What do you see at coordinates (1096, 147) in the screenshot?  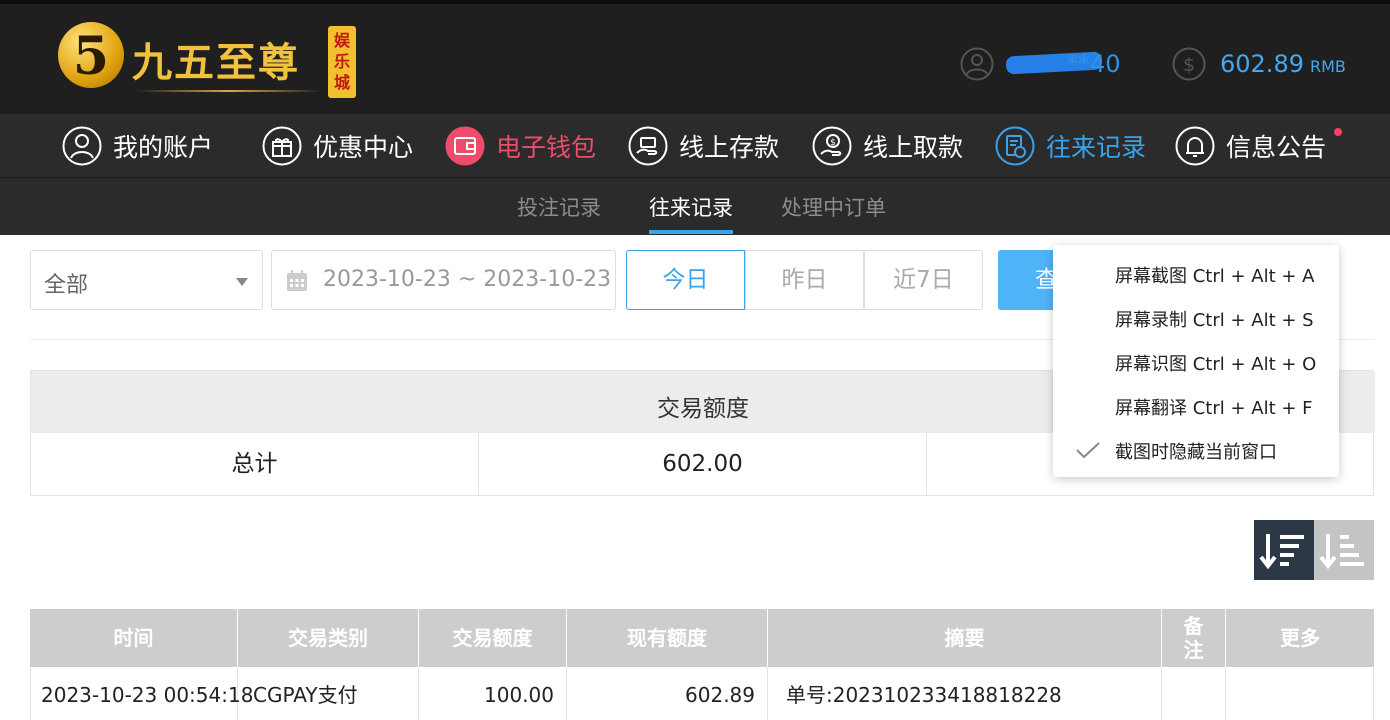 I see `nav-label: 往来记录` at bounding box center [1096, 147].